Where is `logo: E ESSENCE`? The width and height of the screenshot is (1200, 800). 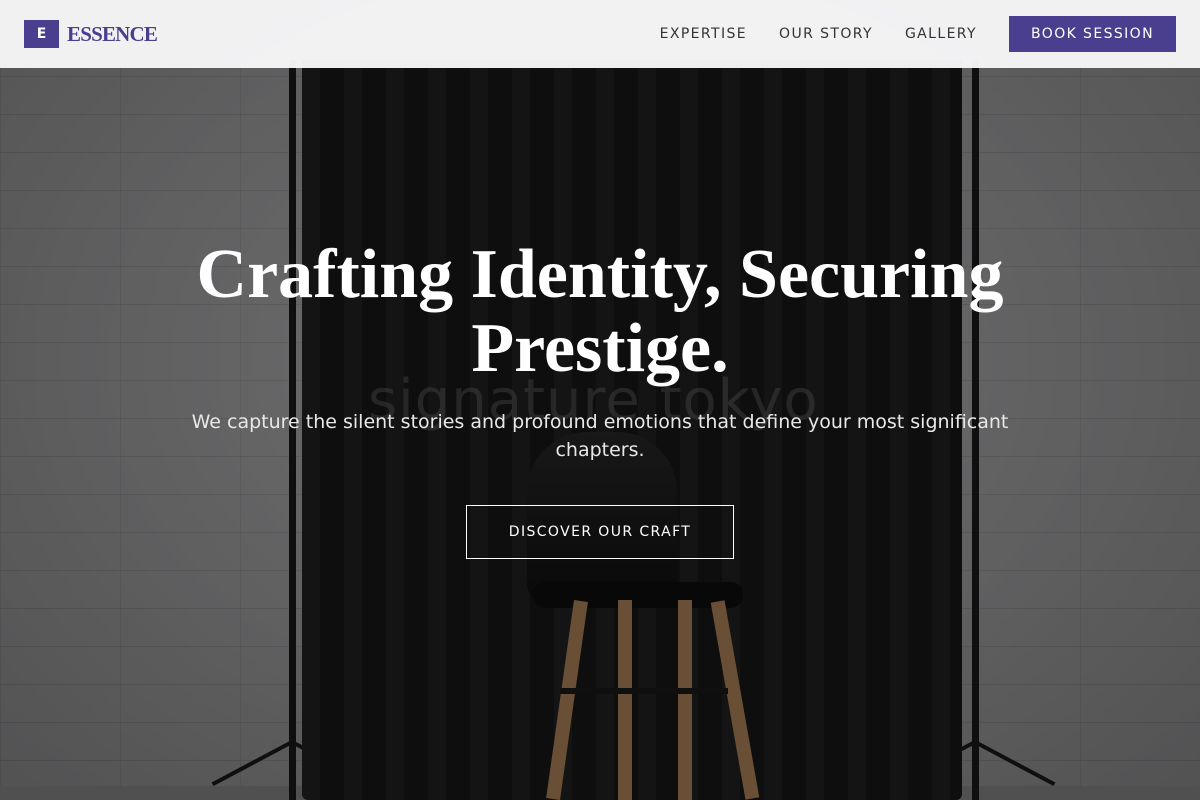 logo: E ESSENCE is located at coordinates (91, 34).